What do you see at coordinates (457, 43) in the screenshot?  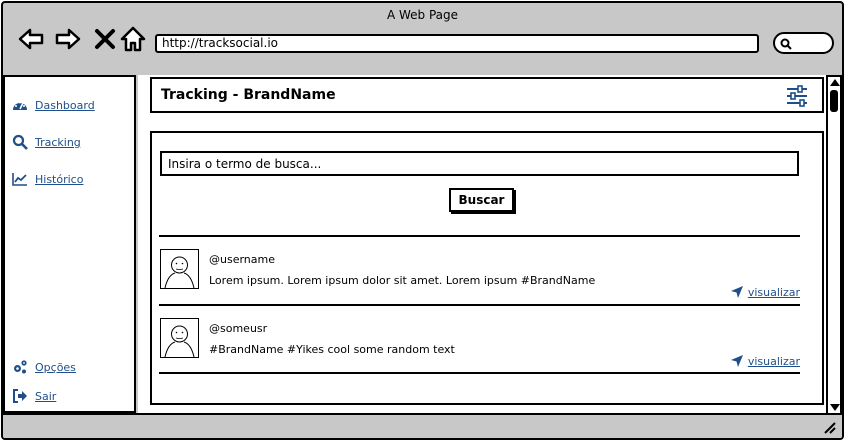 I see `url-bar: http://tracksocial.io` at bounding box center [457, 43].